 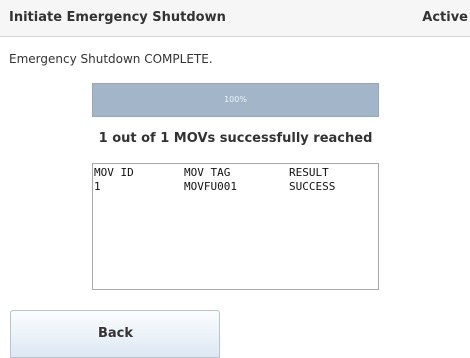 I want to click on dialog-title: Initiate Emergency Shutdown, so click(x=117, y=17).